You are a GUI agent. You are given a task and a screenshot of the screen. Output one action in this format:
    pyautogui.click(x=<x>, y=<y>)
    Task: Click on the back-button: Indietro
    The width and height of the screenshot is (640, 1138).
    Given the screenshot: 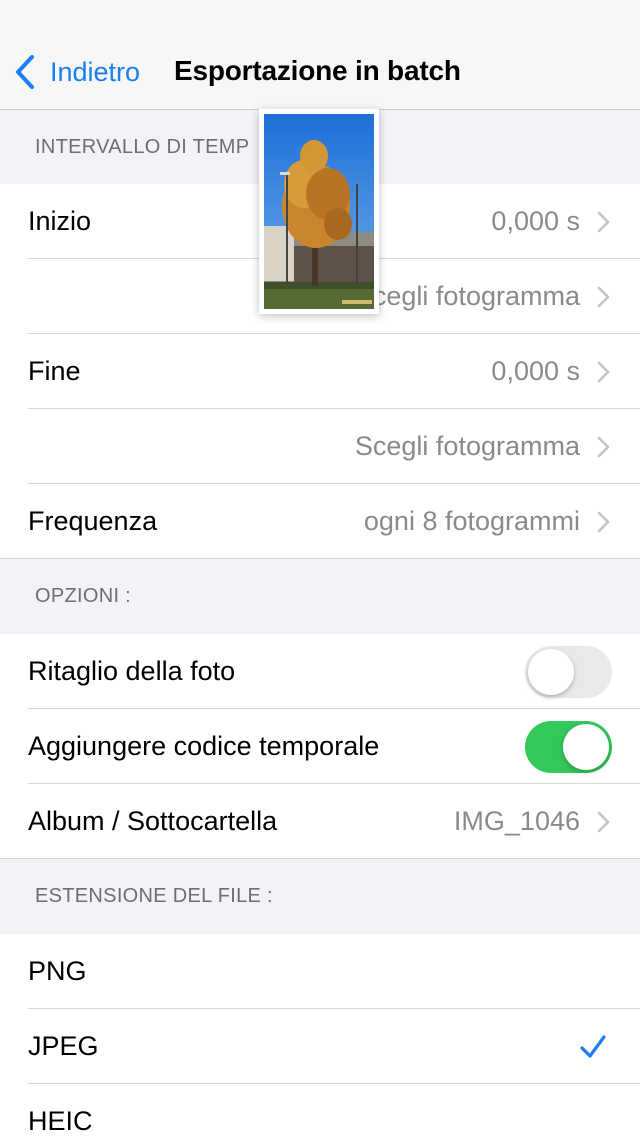 What is the action you would take?
    pyautogui.click(x=77, y=72)
    